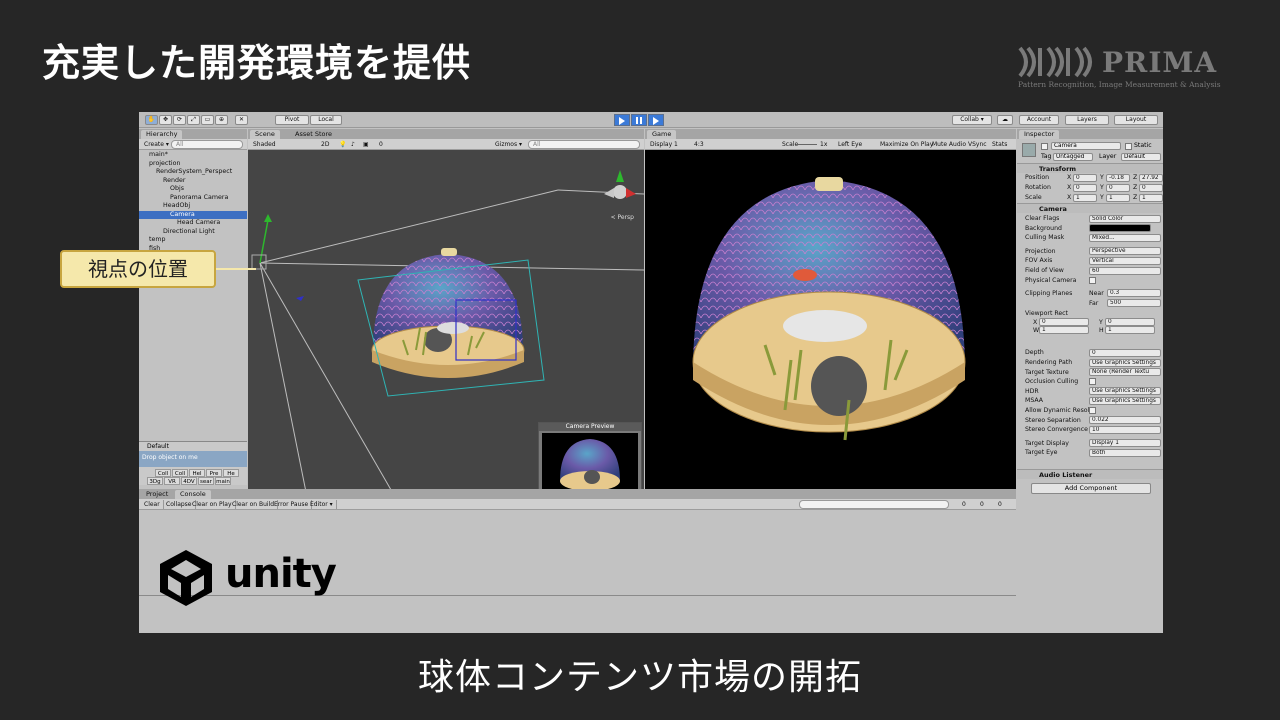 The width and height of the screenshot is (1280, 720). Describe the element at coordinates (189, 481) in the screenshot. I see `layout-preset-button: 4DV` at that location.